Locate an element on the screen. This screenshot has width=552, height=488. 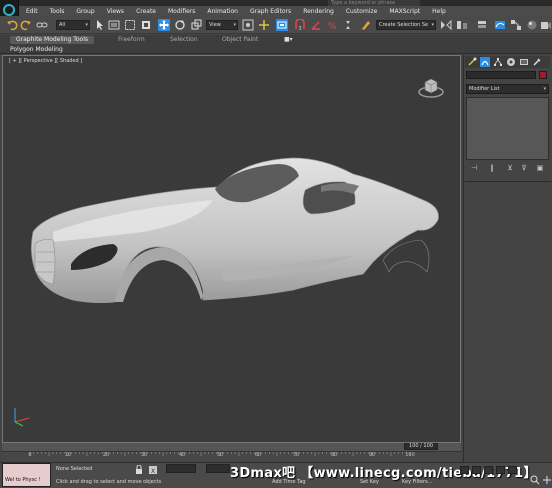
scale-icon is located at coordinates (196, 25).